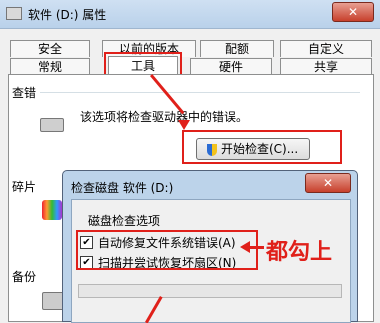 This screenshot has width=380, height=323. What do you see at coordinates (231, 66) in the screenshot?
I see `tab-hardware: 硬件` at bounding box center [231, 66].